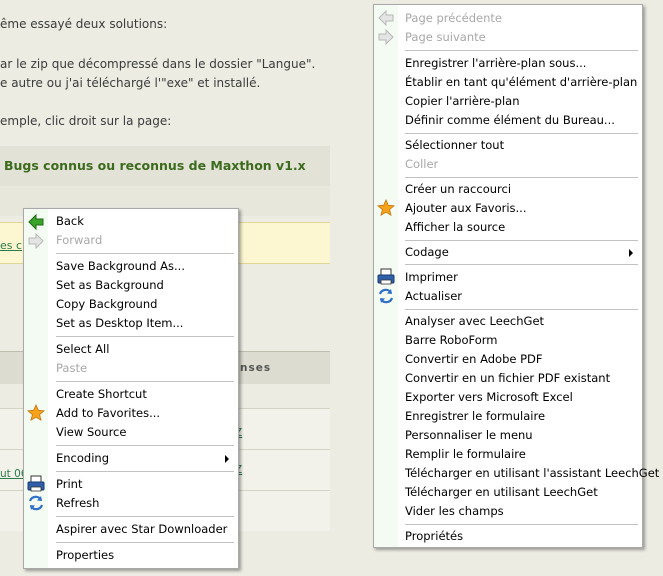 The height and width of the screenshot is (576, 663). I want to click on menu-item-convertir-pdf: Convertir en Adobe PDF, so click(474, 359).